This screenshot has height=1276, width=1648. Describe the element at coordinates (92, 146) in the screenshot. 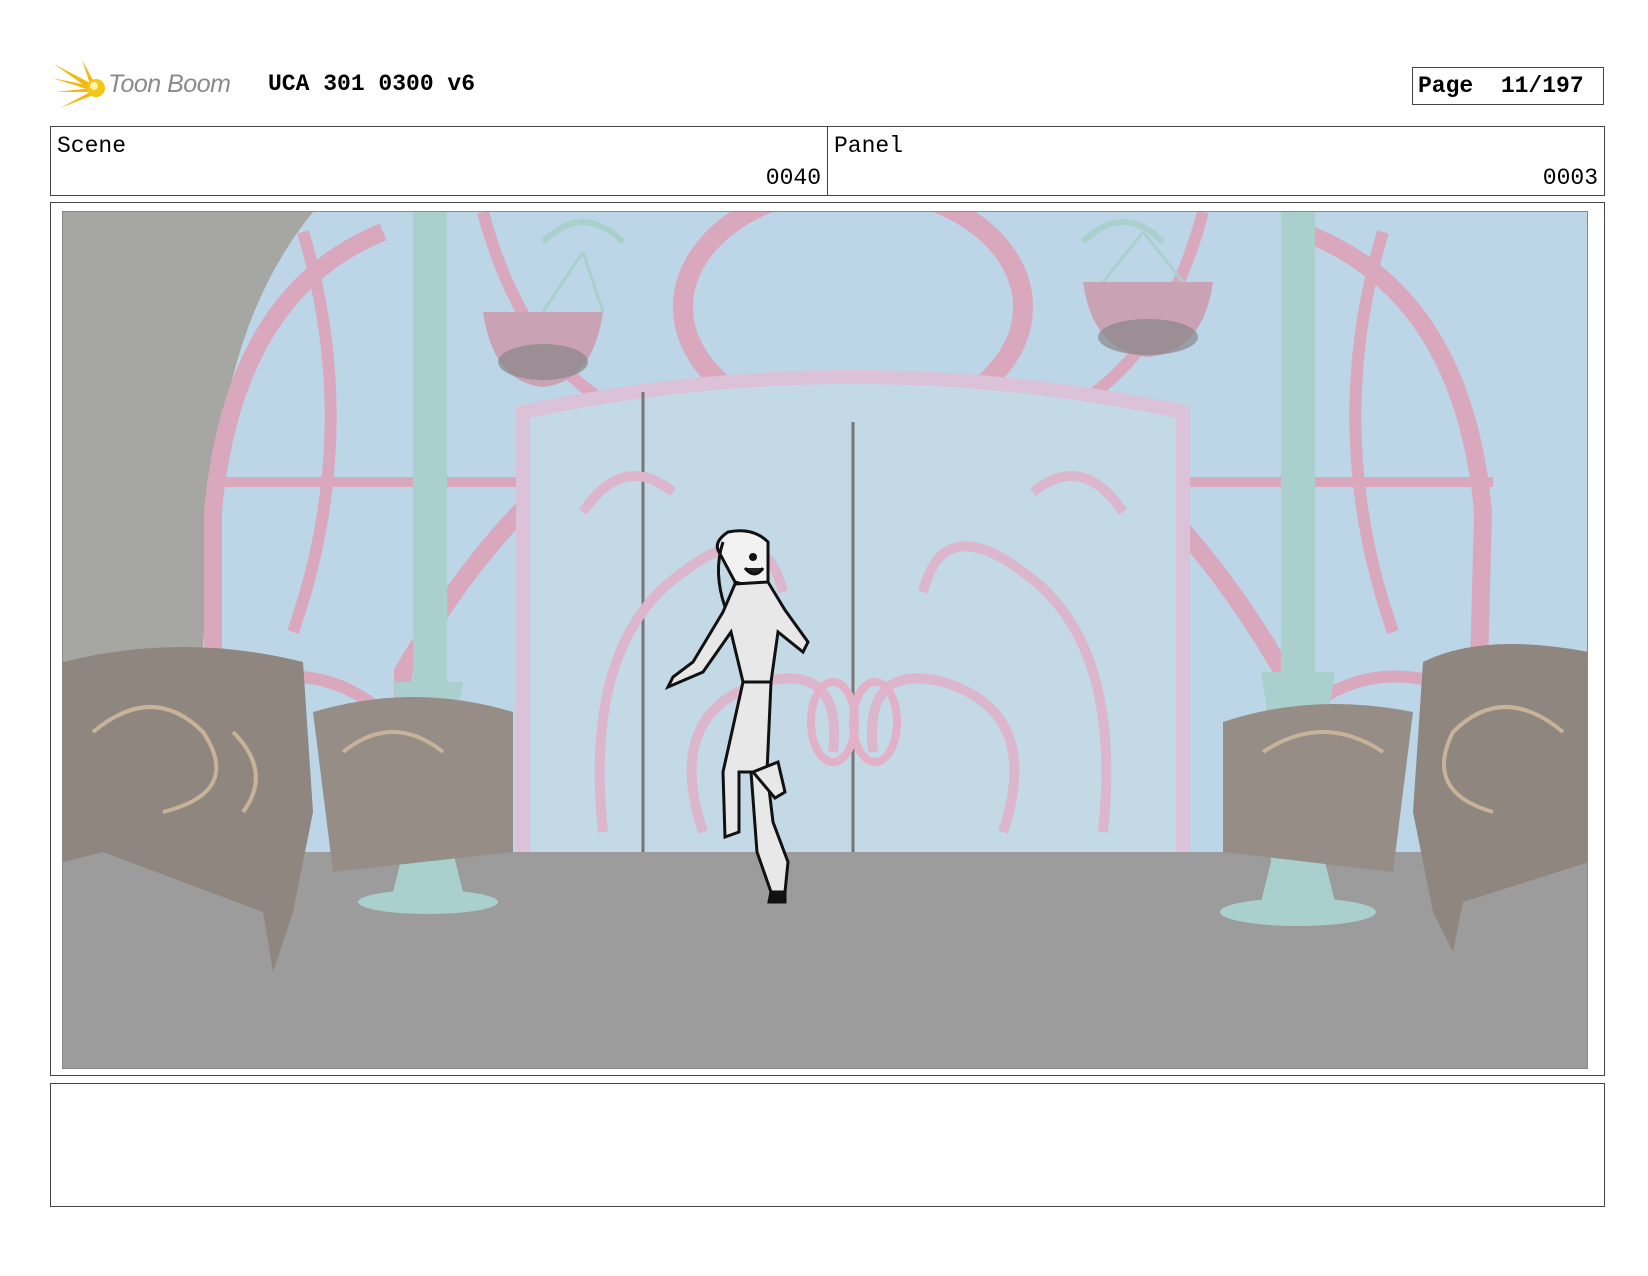

I see `scene-label: Scene` at that location.